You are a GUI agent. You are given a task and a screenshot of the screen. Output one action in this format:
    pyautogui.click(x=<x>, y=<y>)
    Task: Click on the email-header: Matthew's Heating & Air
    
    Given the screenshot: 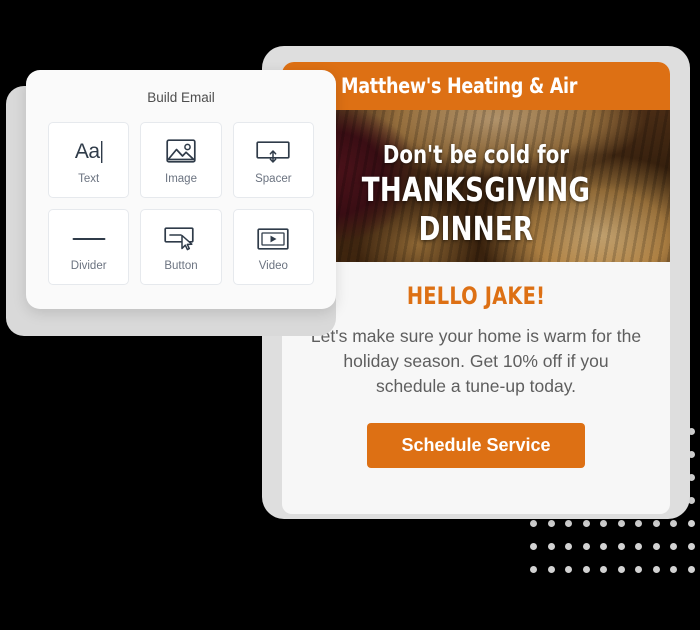 What is the action you would take?
    pyautogui.click(x=476, y=86)
    